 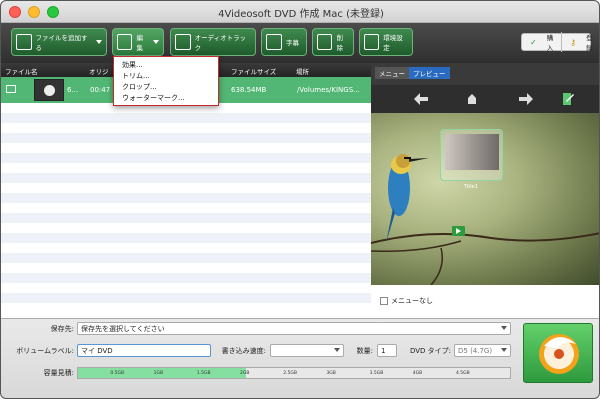 I want to click on gear-icon, so click(x=372, y=42).